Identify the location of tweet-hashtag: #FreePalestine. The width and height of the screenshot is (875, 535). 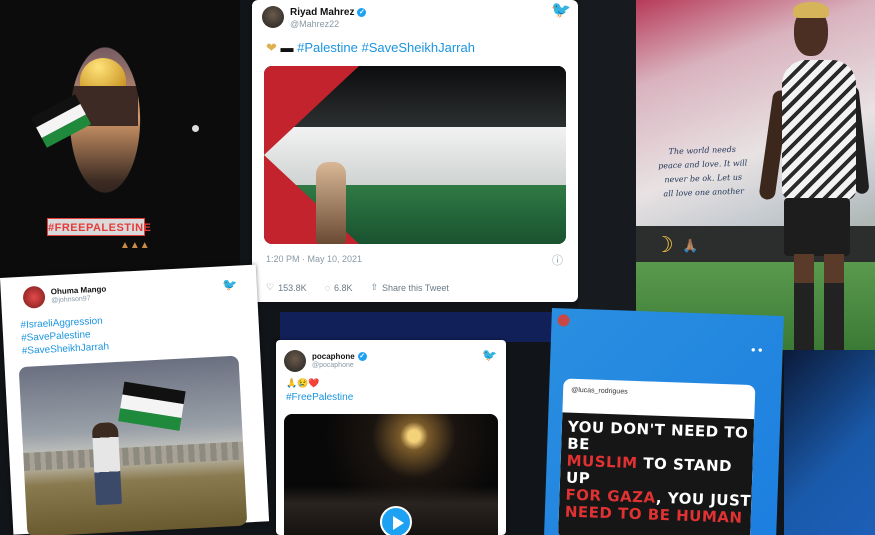
(319, 397).